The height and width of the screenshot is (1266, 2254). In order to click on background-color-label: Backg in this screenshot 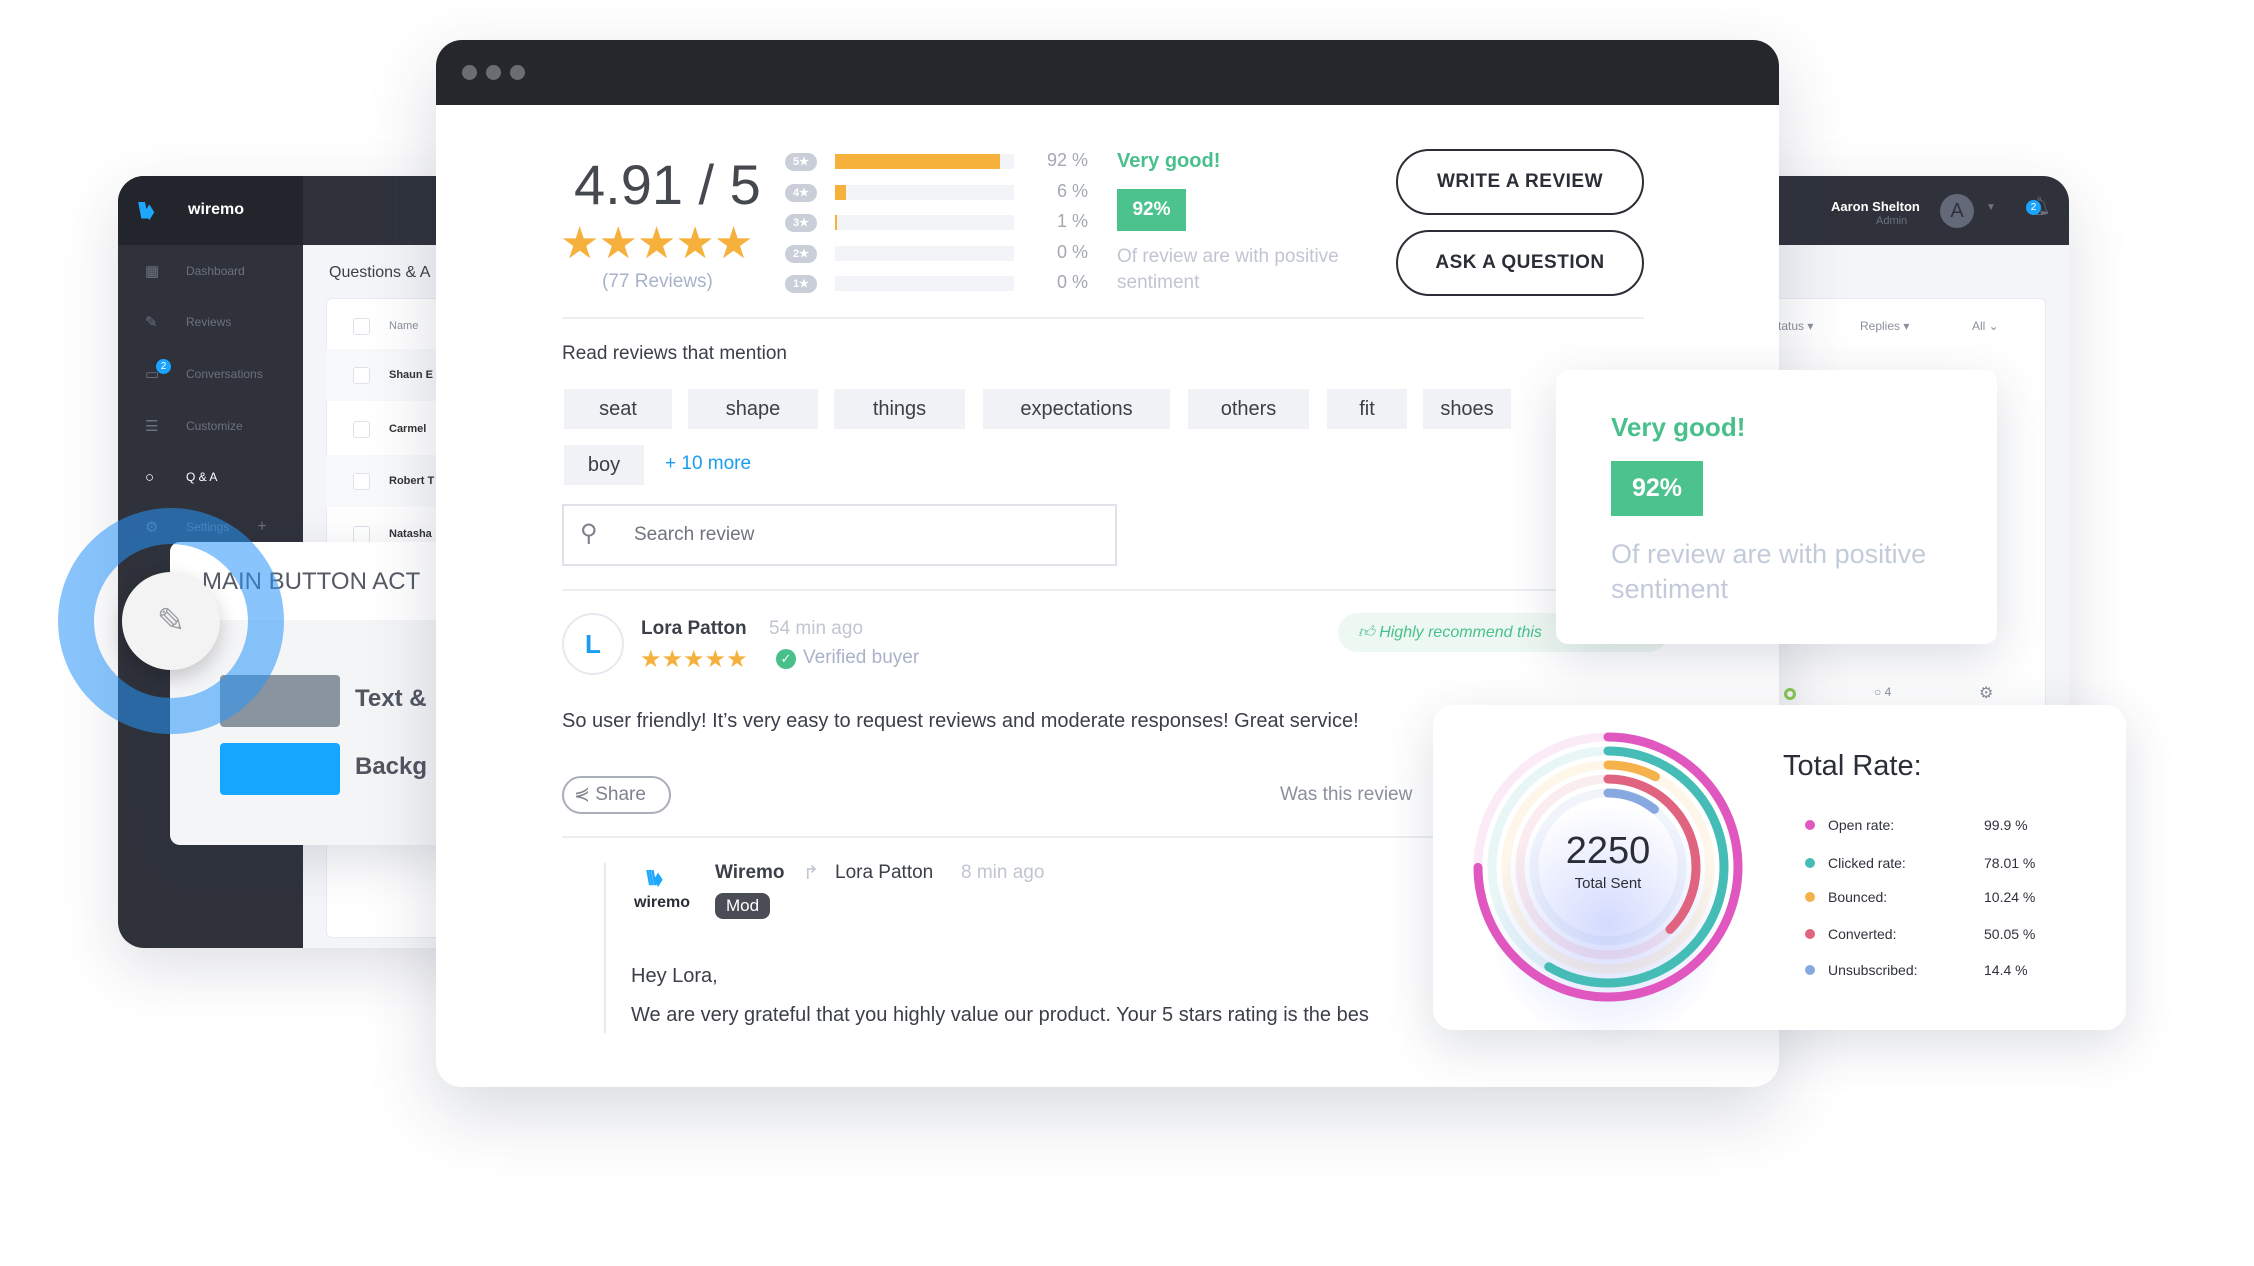, I will do `click(391, 766)`.